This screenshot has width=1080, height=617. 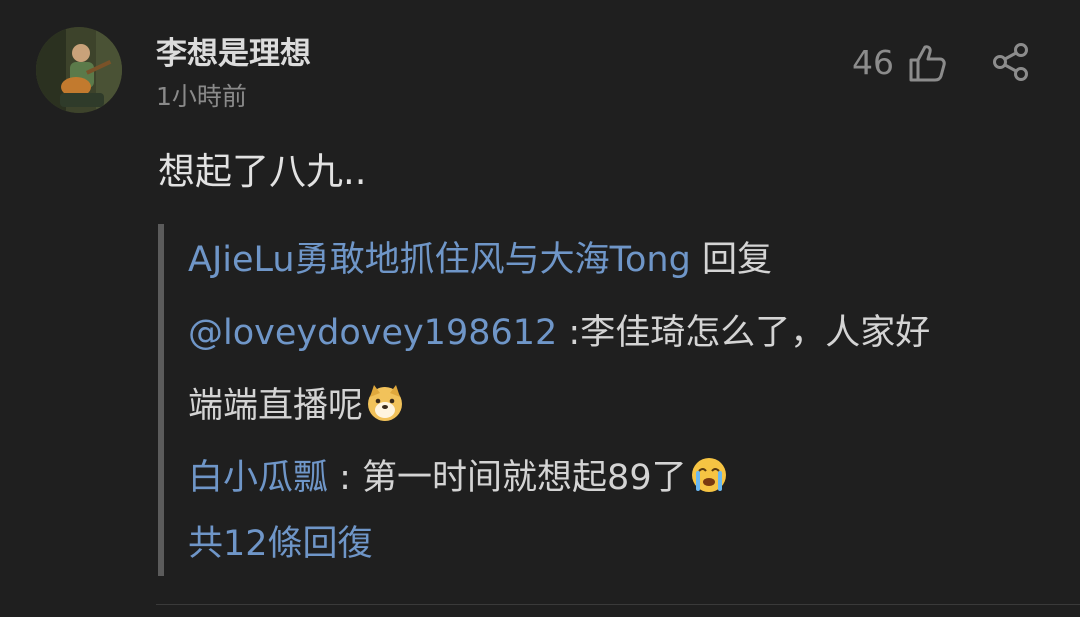 I want to click on view-all-replies-link: 共12條回復, so click(x=280, y=544).